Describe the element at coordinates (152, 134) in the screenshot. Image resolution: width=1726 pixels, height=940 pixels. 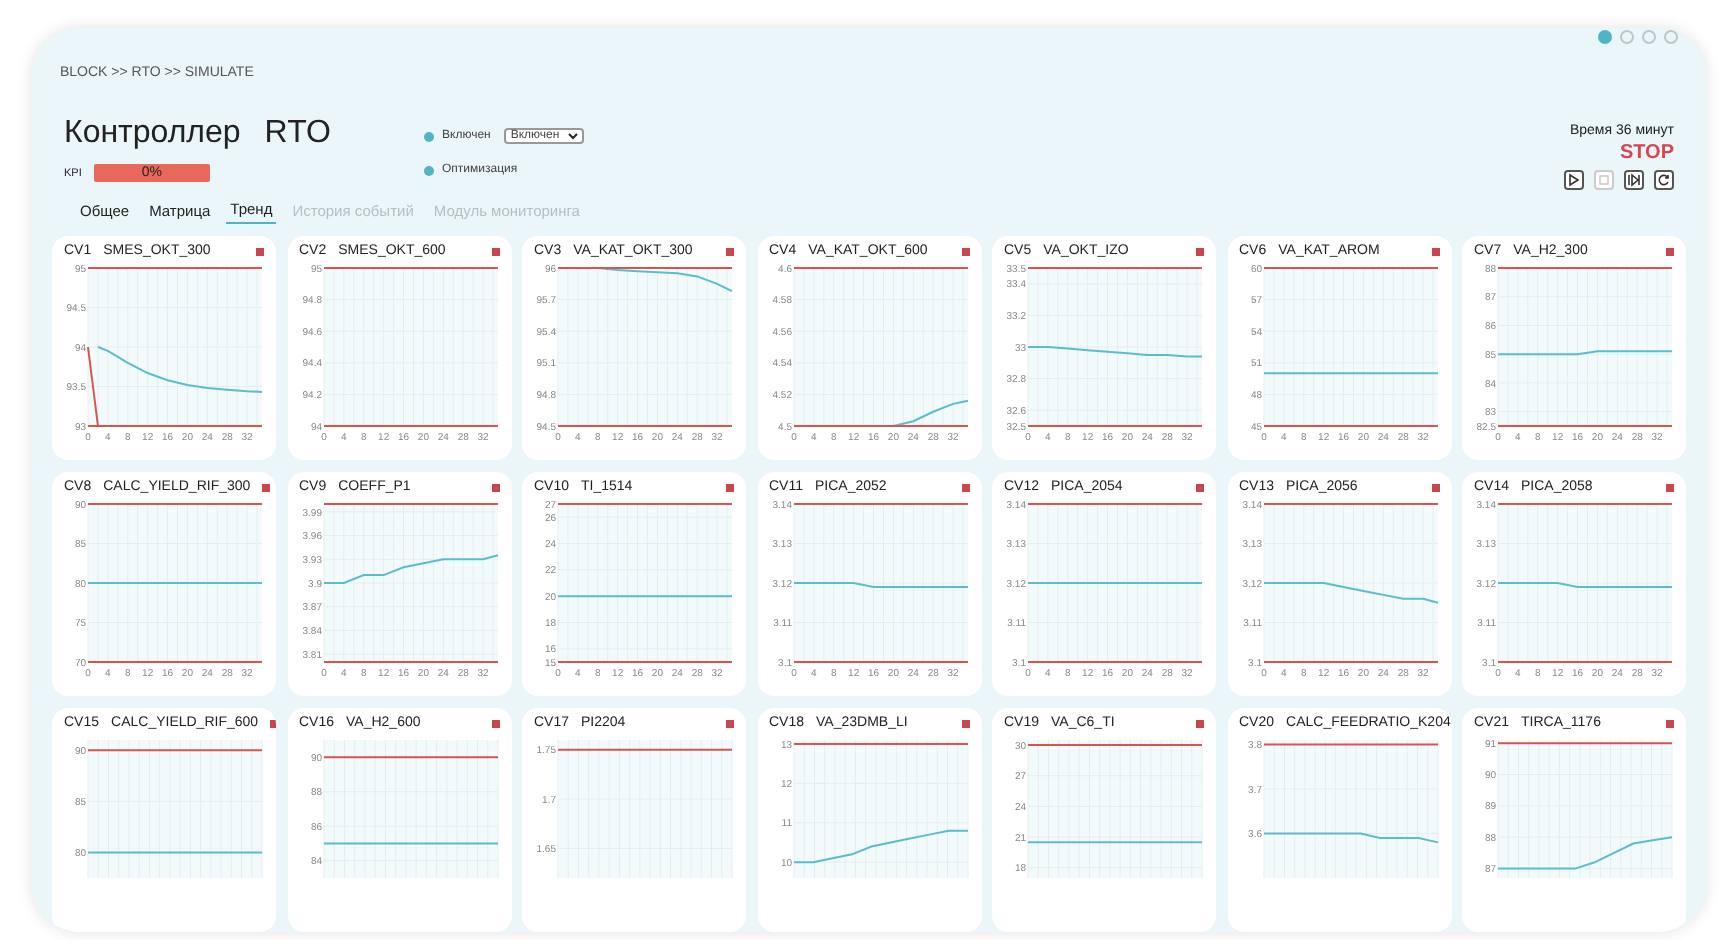
I see `page-title: Контроллер` at that location.